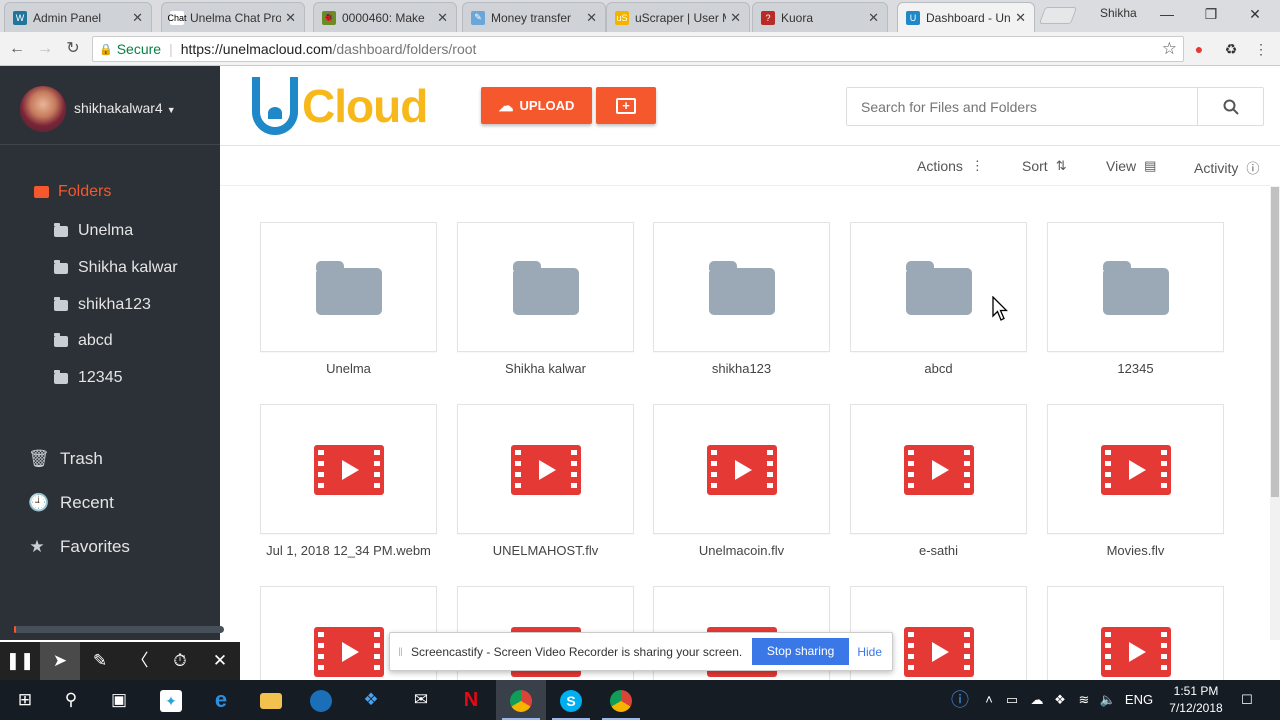  Describe the element at coordinates (1037, 700) in the screenshot. I see `onedrive-icon: ☁` at that location.